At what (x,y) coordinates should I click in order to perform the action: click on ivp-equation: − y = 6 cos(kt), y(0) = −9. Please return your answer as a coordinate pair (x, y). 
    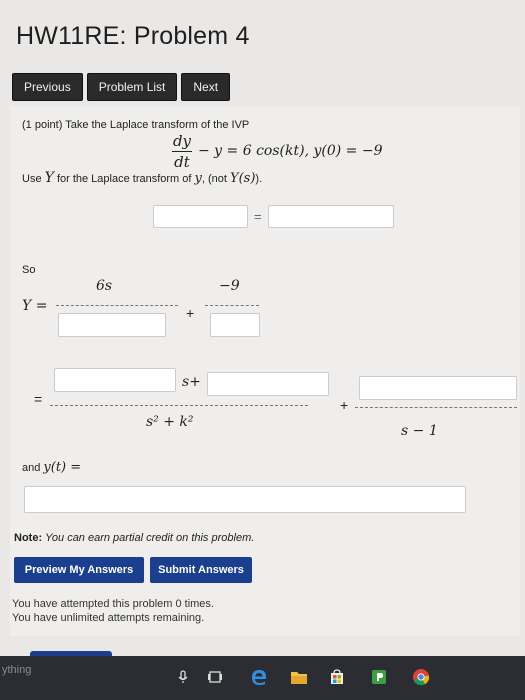
    Looking at the image, I should click on (290, 151).